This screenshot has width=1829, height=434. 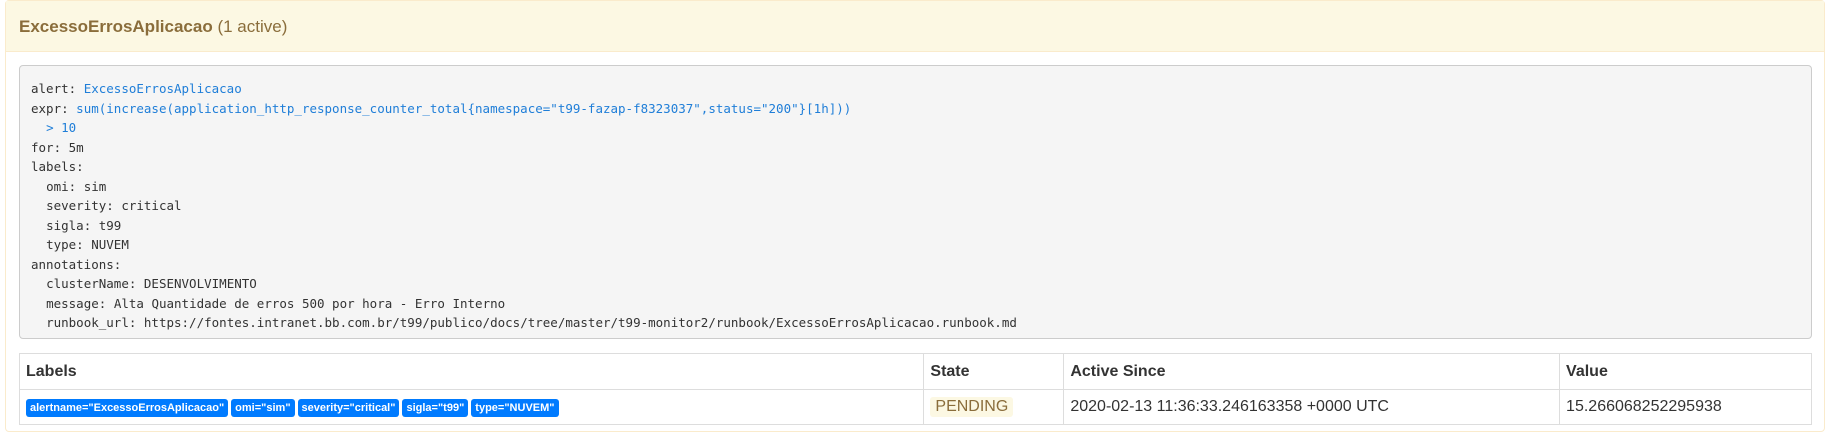 I want to click on rule-annotation-value: DESENVOLVIMENTO, so click(x=200, y=283).